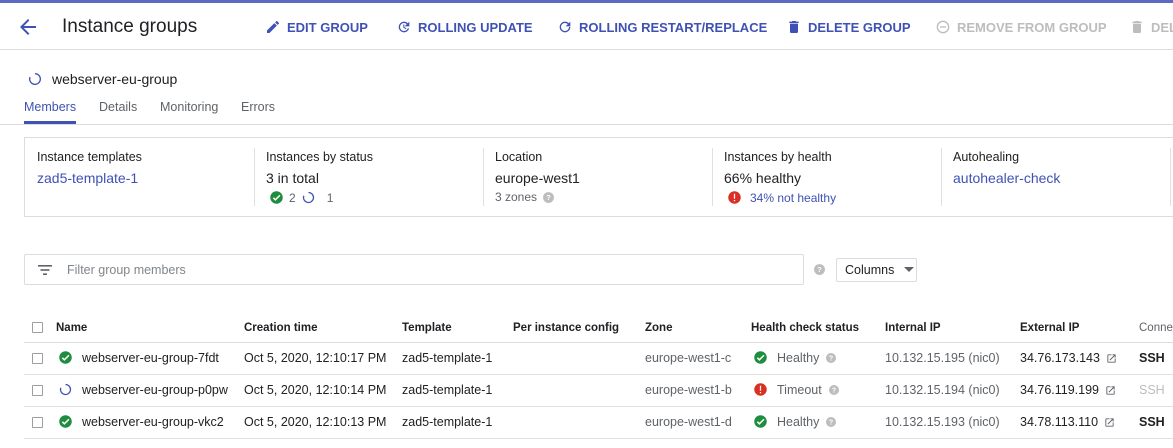 This screenshot has height=448, width=1173. Describe the element at coordinates (475, 27) in the screenshot. I see `rolling-update-label: ROLLING UPDATE` at that location.